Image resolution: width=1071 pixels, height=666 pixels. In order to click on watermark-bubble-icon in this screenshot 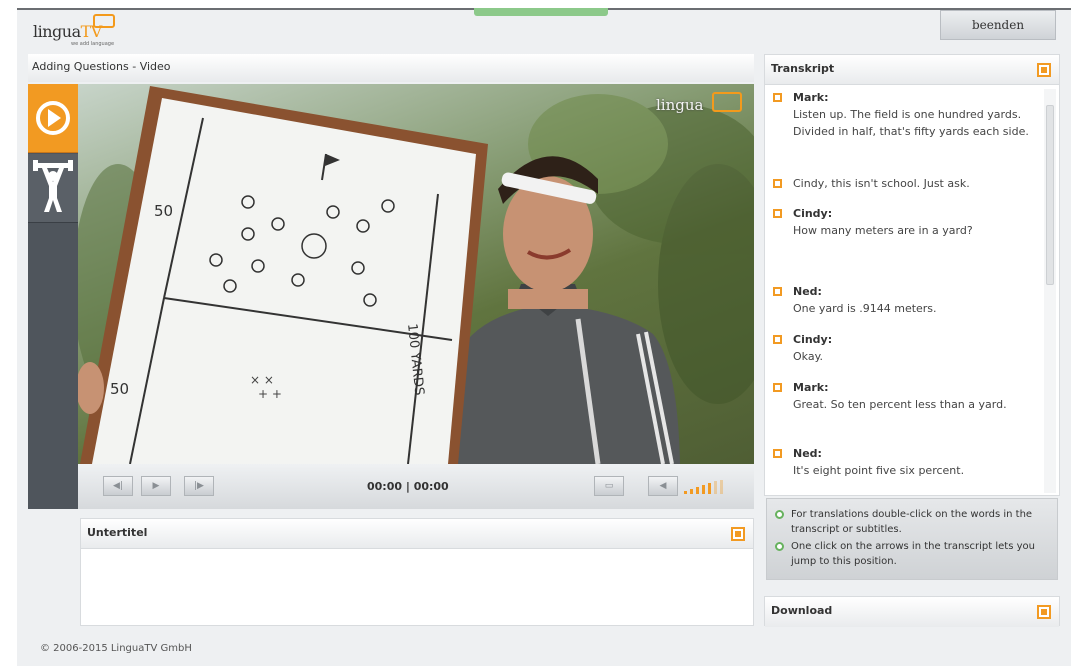, I will do `click(727, 102)`.